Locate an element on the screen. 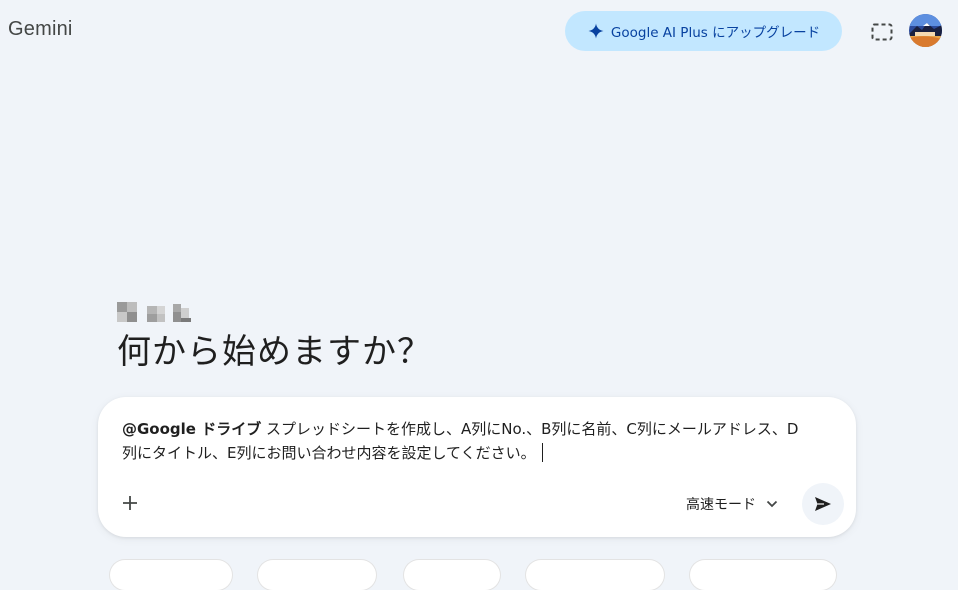 This screenshot has height=590, width=958. avatar-image is located at coordinates (925, 30).